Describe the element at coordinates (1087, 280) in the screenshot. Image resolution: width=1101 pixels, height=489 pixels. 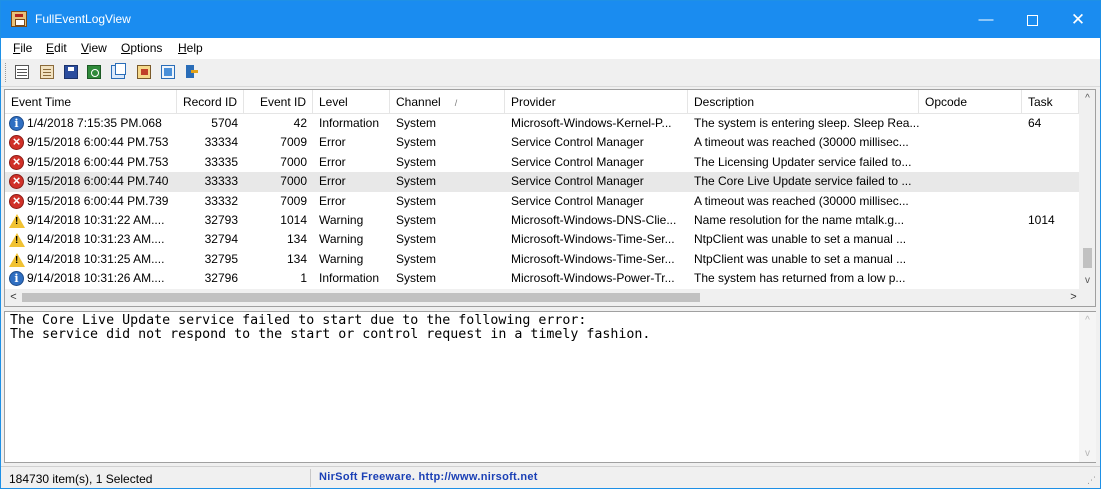
I see `scroll-down-icon: v` at that location.